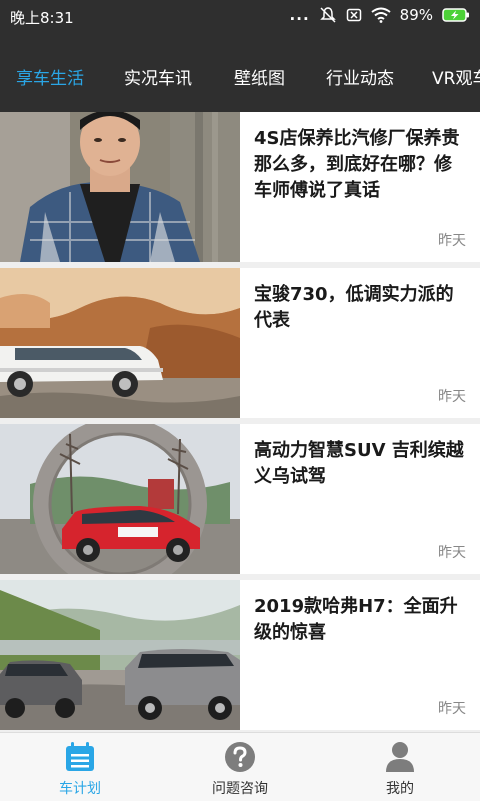 The height and width of the screenshot is (801, 480). What do you see at coordinates (50, 76) in the screenshot?
I see `tab-xiangche-shenghuo: 享车生活` at bounding box center [50, 76].